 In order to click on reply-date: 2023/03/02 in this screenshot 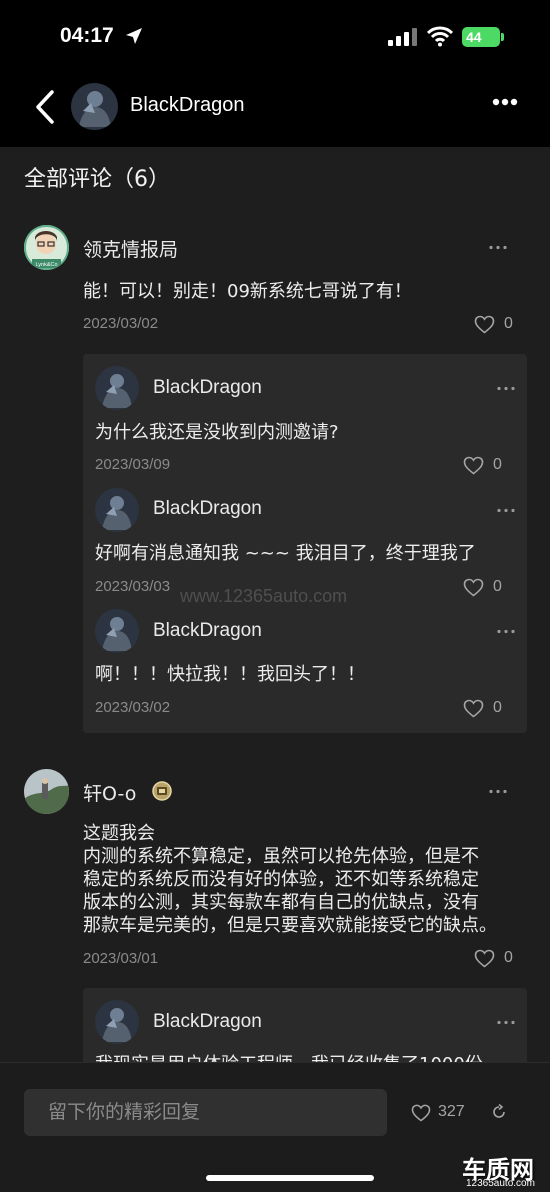, I will do `click(133, 707)`.